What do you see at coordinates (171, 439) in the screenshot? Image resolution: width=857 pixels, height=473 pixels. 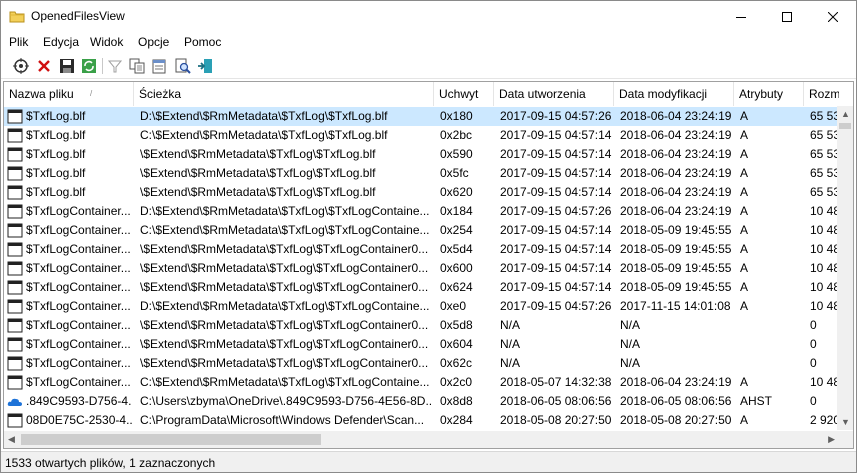 I see `horizontal-scroll-thumb` at bounding box center [171, 439].